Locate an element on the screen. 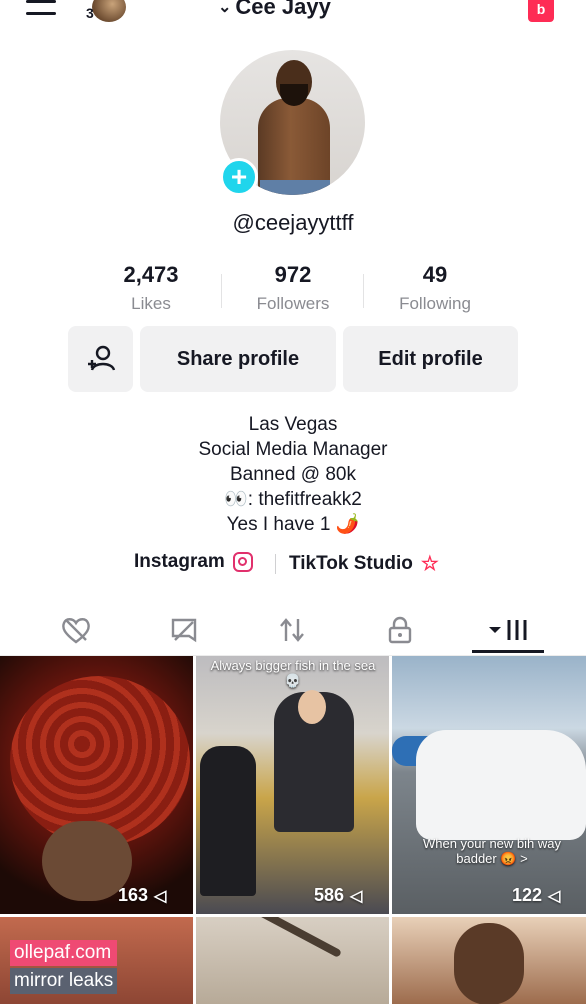 The height and width of the screenshot is (1004, 586). stat-followers: 972 Followers is located at coordinates (293, 288).